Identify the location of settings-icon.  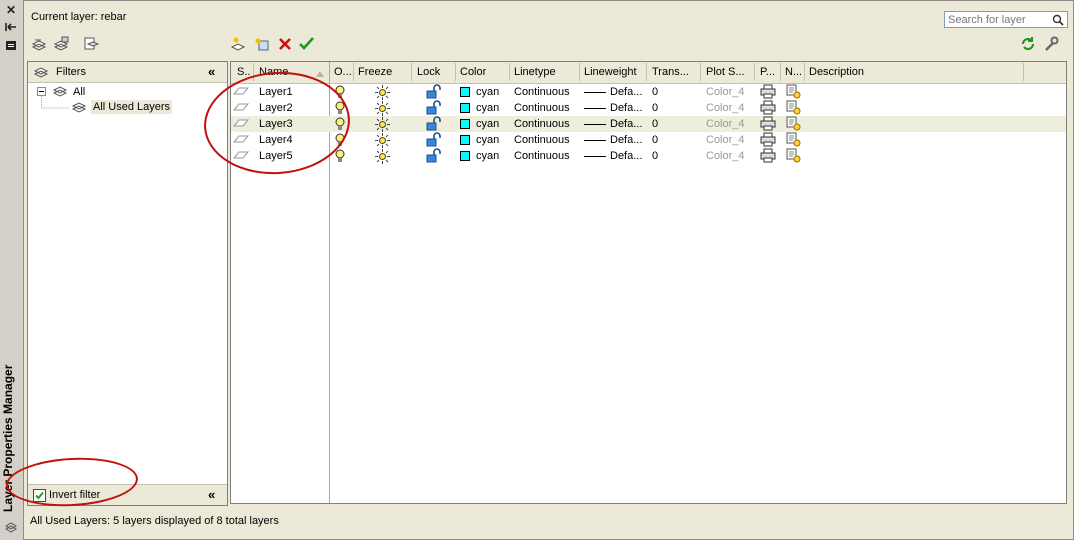
(1051, 44).